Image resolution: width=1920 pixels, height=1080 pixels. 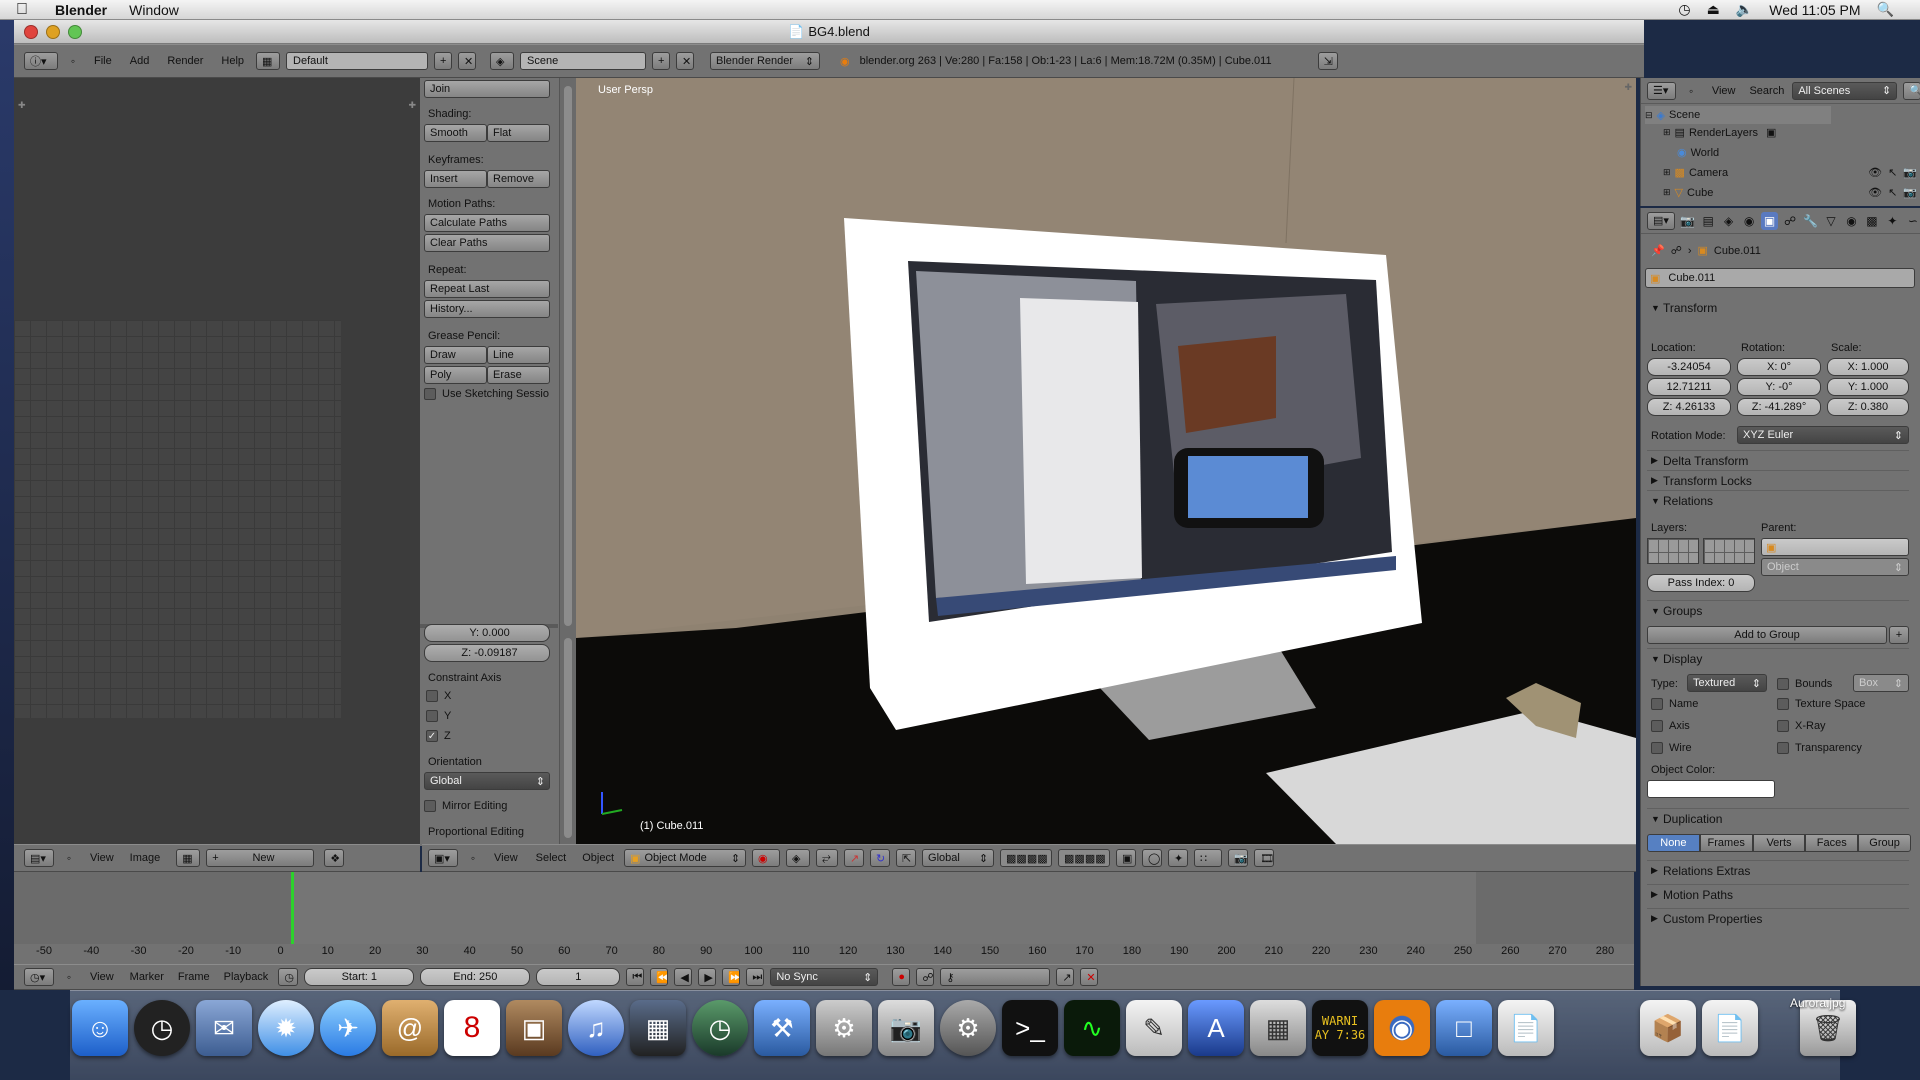 I want to click on time-machine-icon: ◷, so click(x=1684, y=9).